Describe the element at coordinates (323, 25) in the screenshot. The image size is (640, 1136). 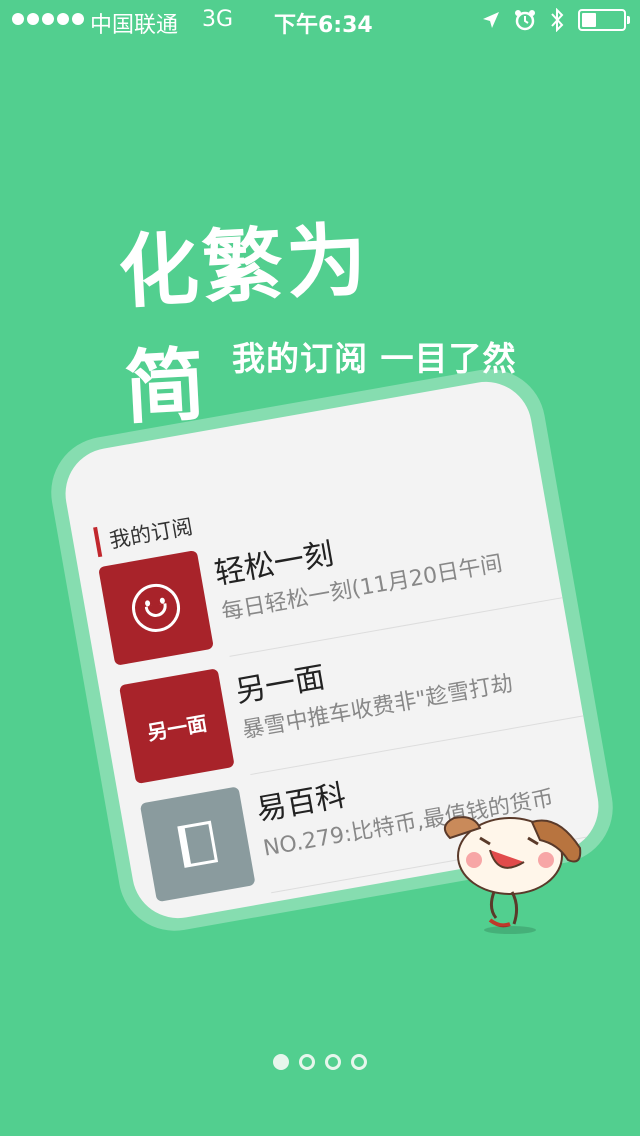
I see `clock: 下午6:34` at that location.